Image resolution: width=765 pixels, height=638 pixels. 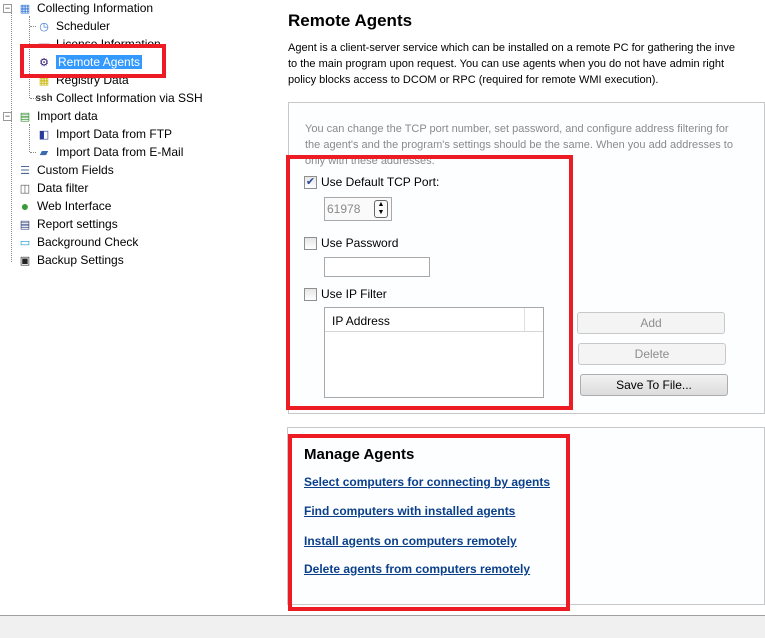 I want to click on network-icon: ▦, so click(x=25, y=8).